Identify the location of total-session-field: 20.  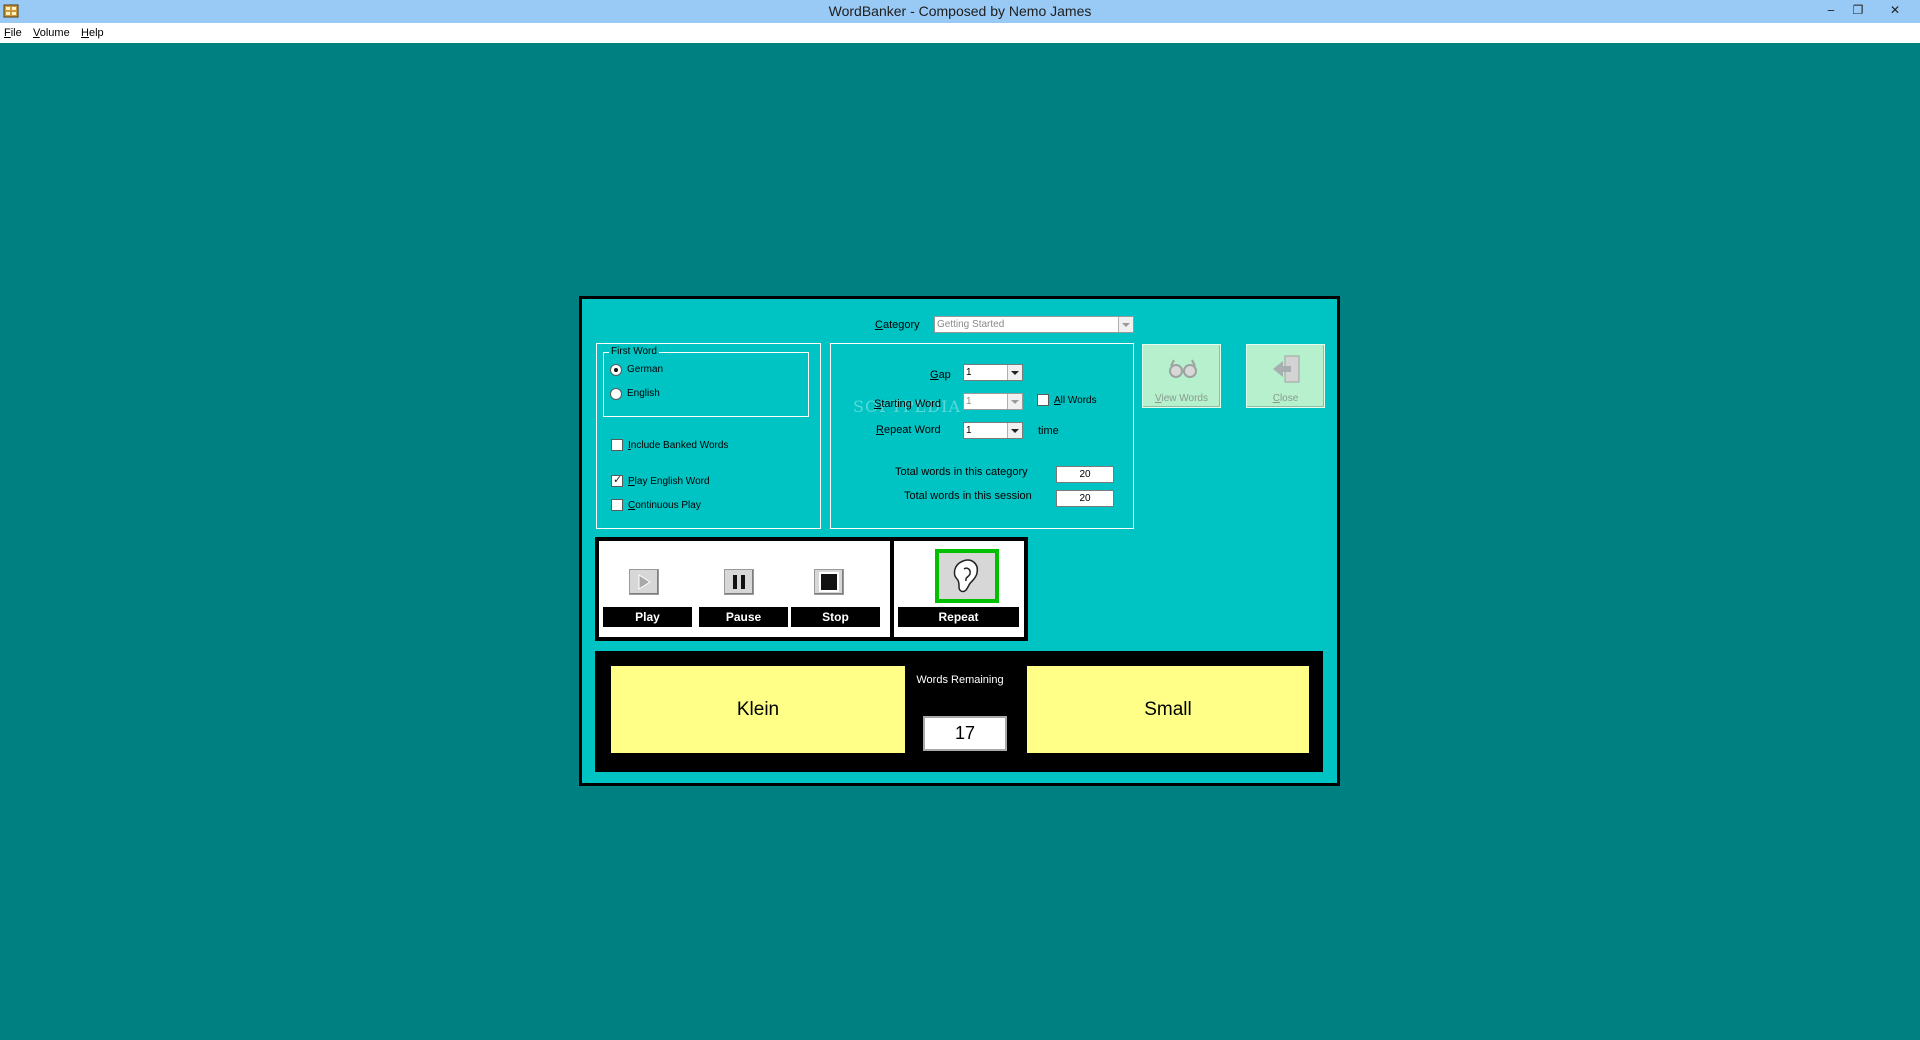
(1085, 498).